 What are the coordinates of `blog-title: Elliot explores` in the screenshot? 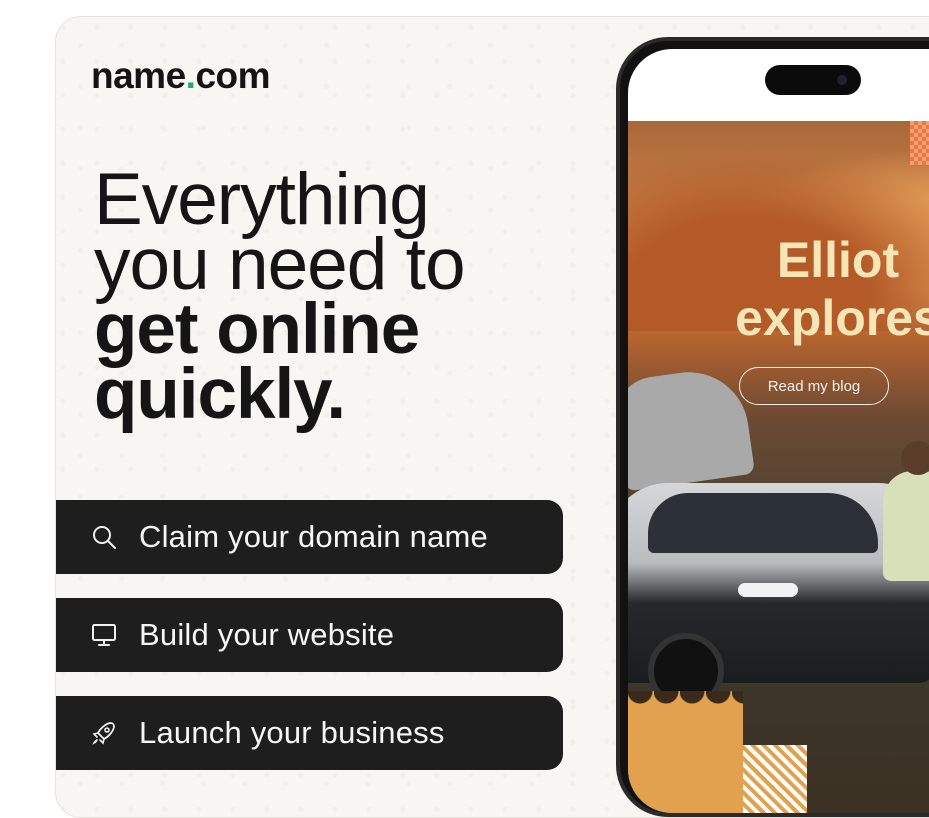 It's located at (832, 289).